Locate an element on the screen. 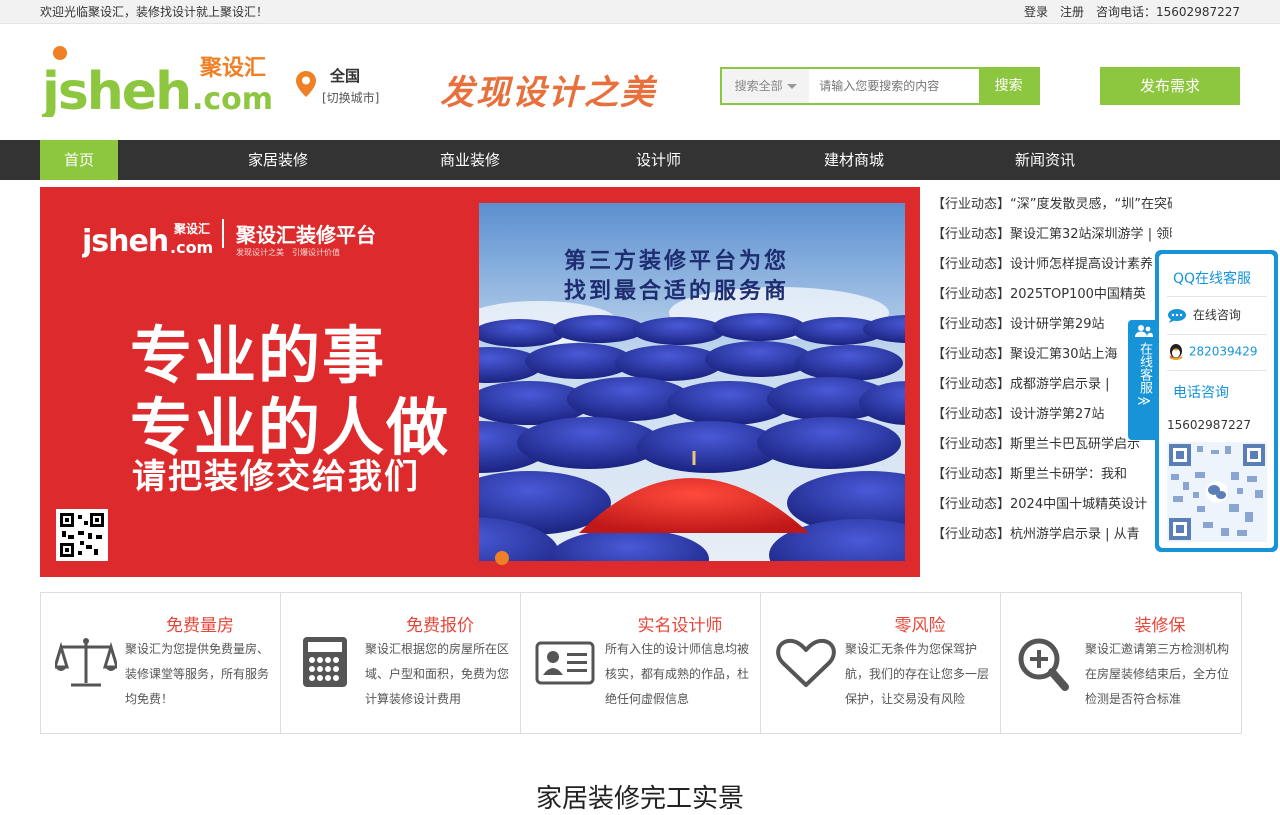  feature-zero-risk: 零风险 聚设汇无条件为您保驾护航，我们的存在让您多一层保护，让交易没有风险 is located at coordinates (881, 663).